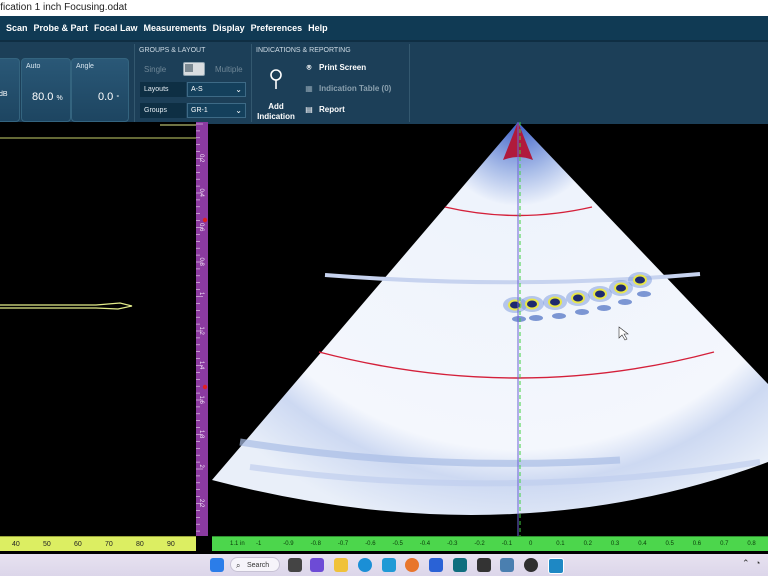 Image resolution: width=768 pixels, height=576 pixels. I want to click on ruler-marker, so click(205, 220).